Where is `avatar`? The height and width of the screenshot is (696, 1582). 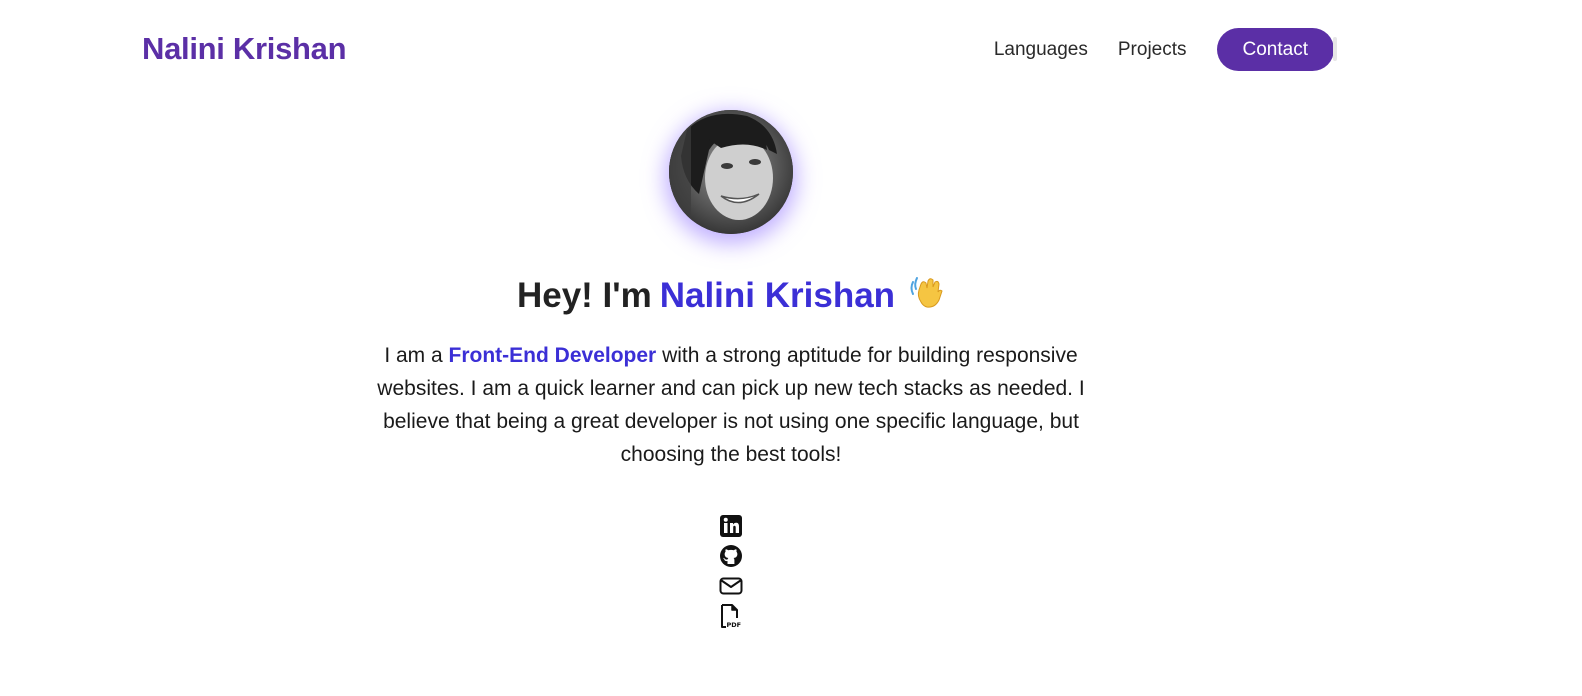
avatar is located at coordinates (731, 172).